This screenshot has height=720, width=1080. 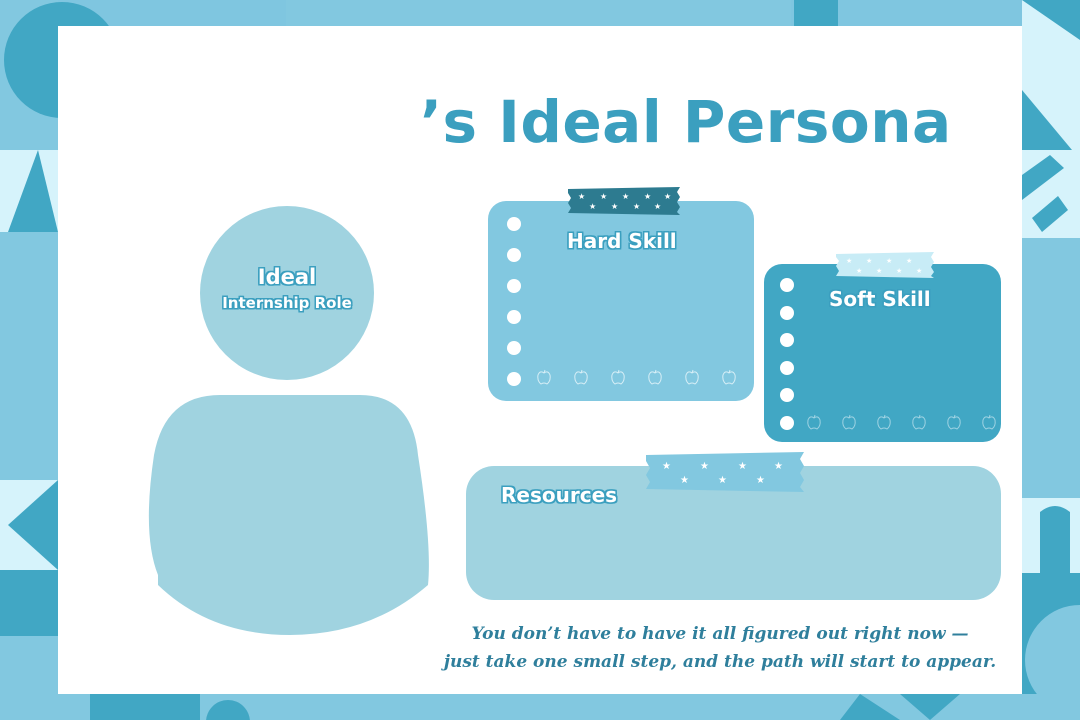 What do you see at coordinates (288, 515) in the screenshot?
I see `persona-body` at bounding box center [288, 515].